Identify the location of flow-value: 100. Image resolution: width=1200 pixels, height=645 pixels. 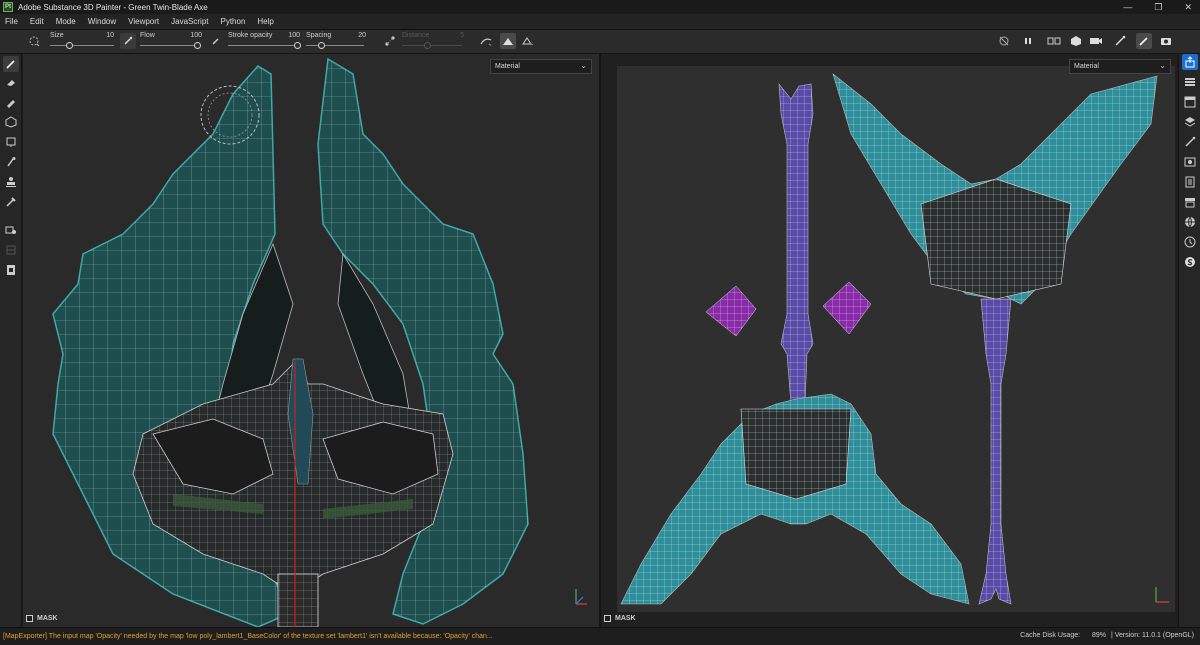
(196, 35).